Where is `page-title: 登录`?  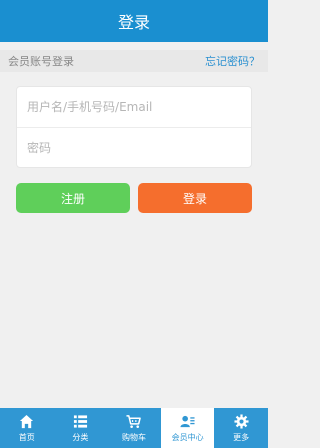
page-title: 登录 is located at coordinates (133, 22).